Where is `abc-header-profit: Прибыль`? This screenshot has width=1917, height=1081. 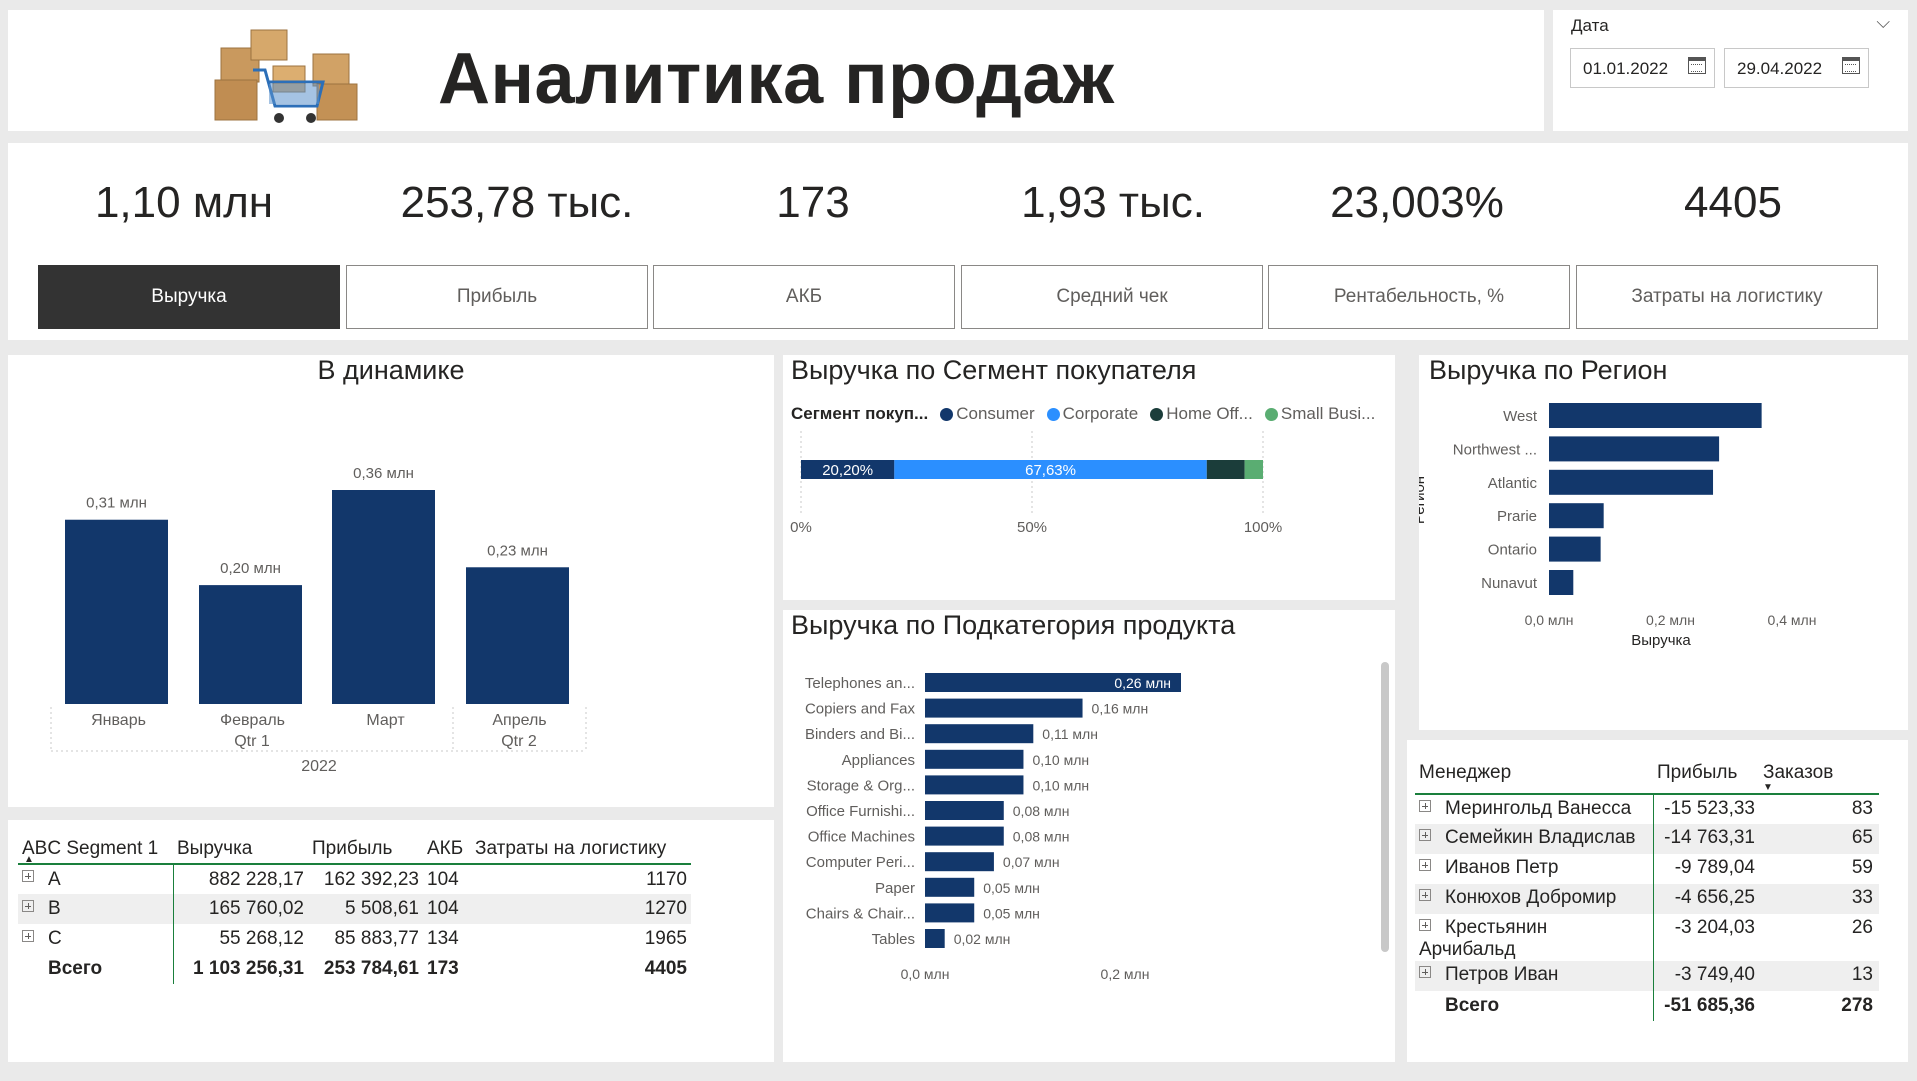 abc-header-profit: Прибыль is located at coordinates (365, 849).